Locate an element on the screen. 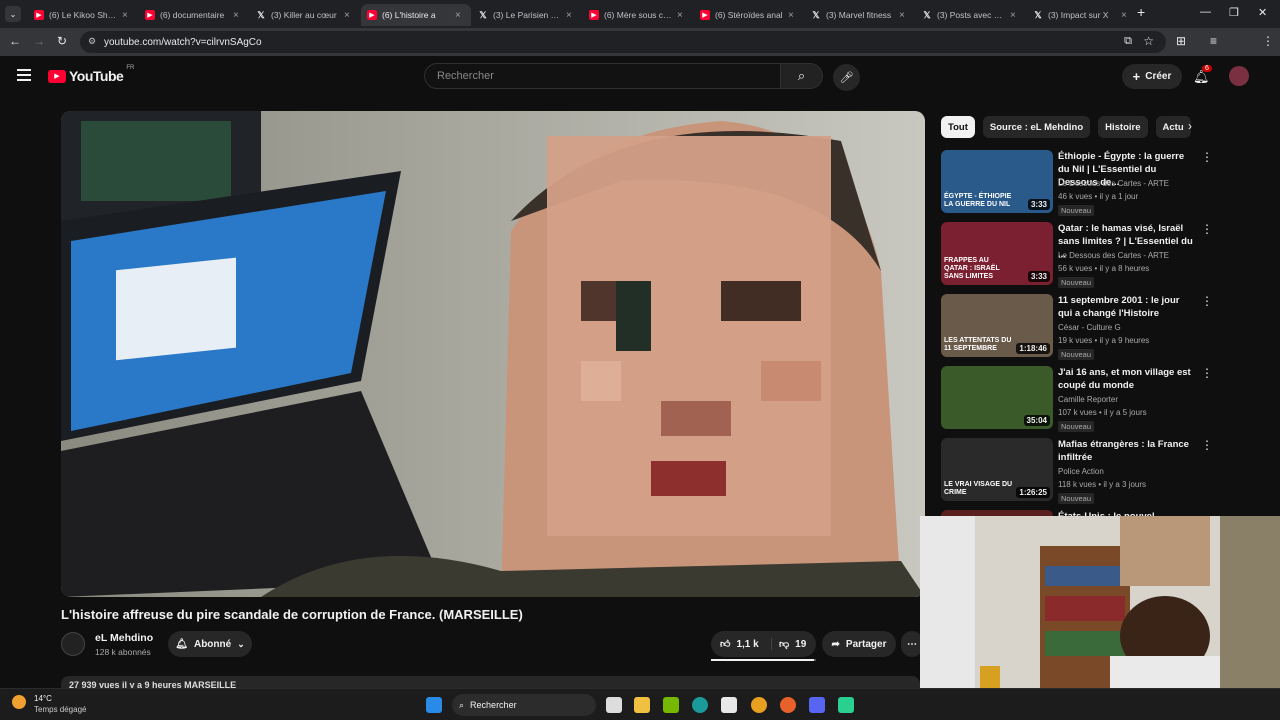 This screenshot has width=1280, height=720. share-button: ➦ Partager is located at coordinates (859, 644).